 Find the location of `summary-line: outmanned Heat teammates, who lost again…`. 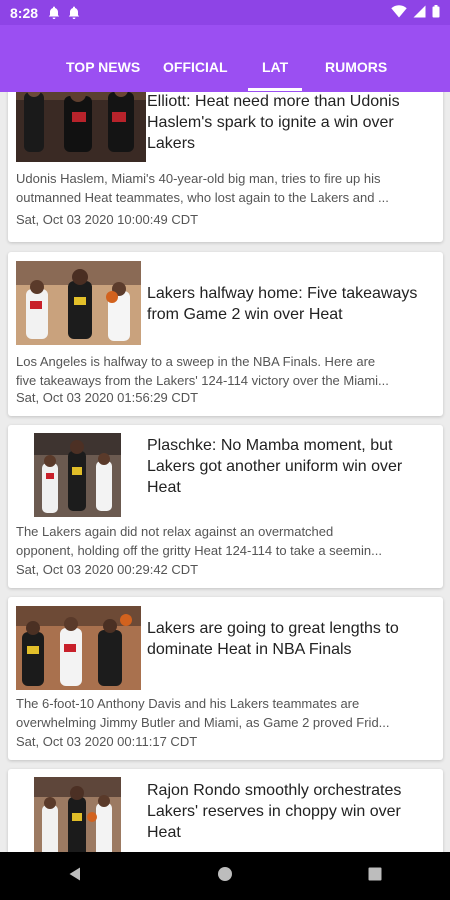

summary-line: outmanned Heat teammates, who lost again… is located at coordinates (202, 197).